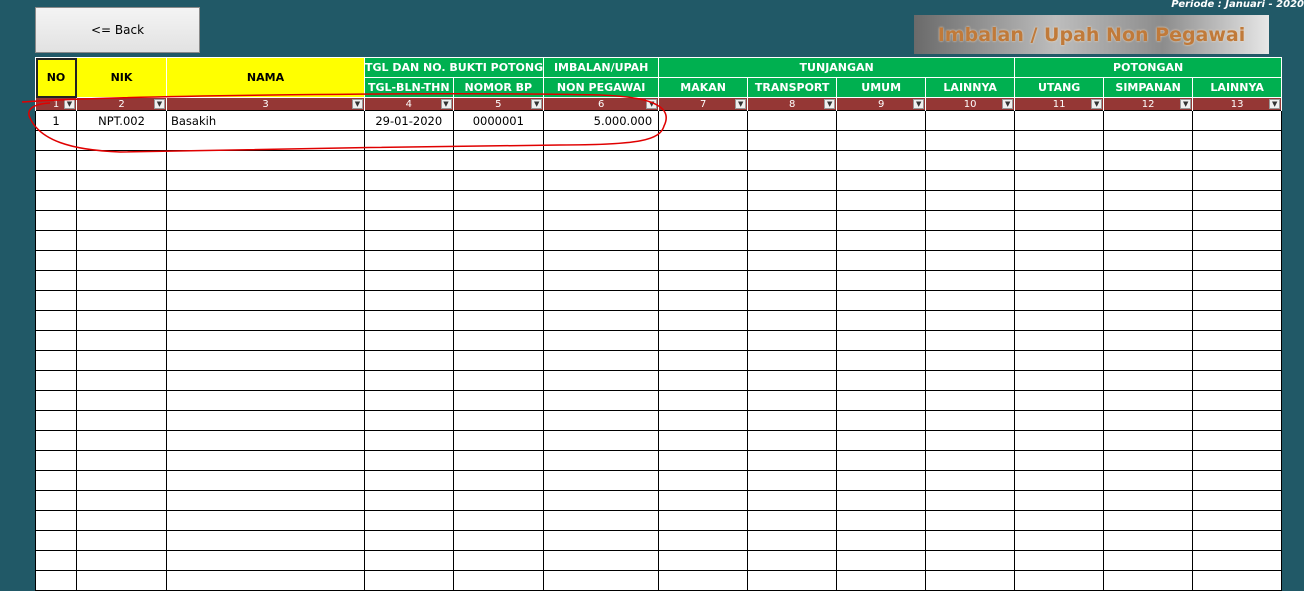  I want to click on cell-nama: Basakih, so click(265, 120).